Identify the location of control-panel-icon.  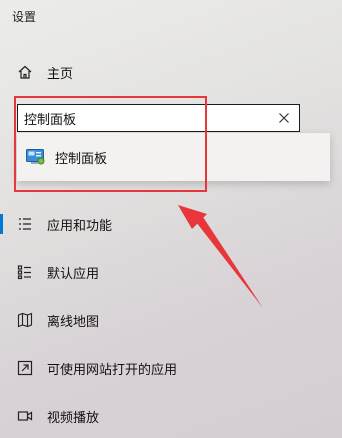
(36, 159).